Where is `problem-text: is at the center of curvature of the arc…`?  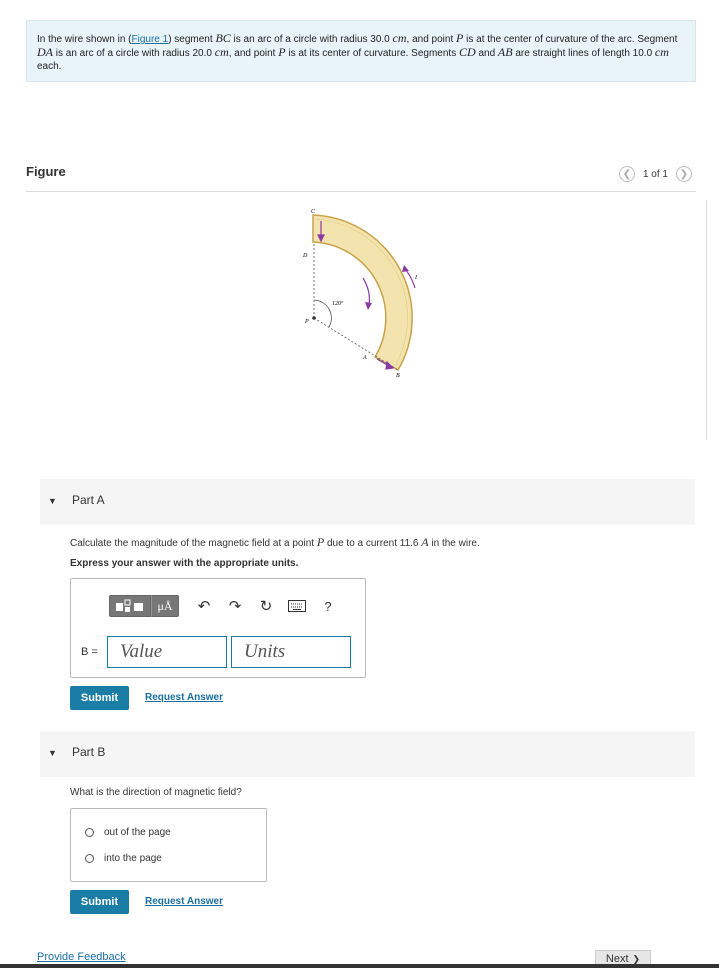
problem-text: is at the center of curvature of the arc… is located at coordinates (570, 39).